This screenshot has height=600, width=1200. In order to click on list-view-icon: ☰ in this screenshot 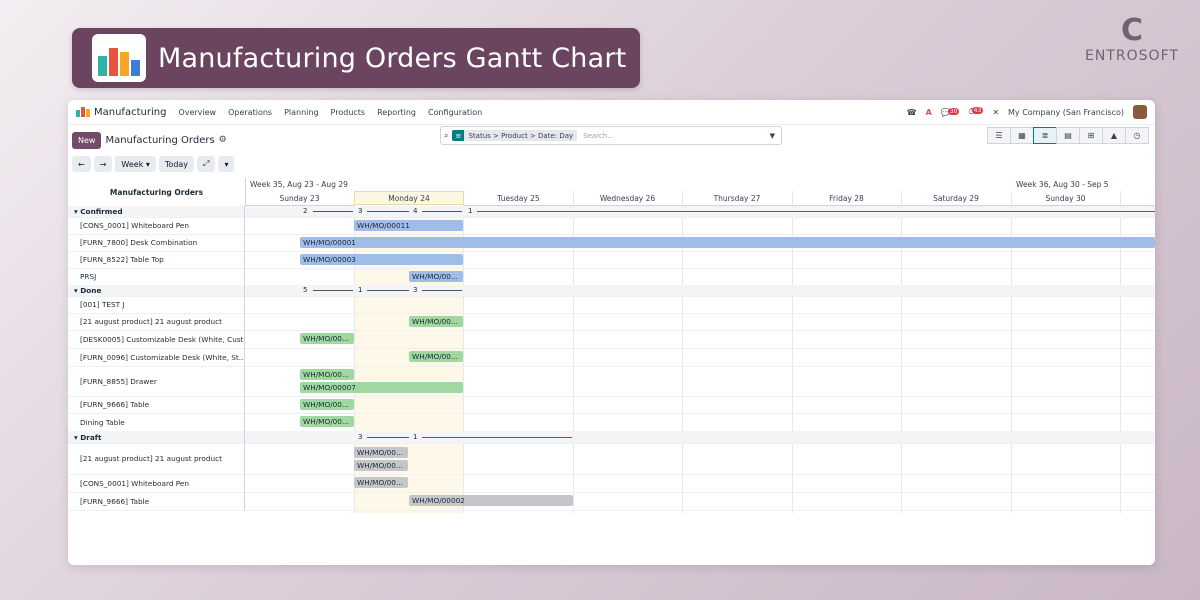, I will do `click(999, 135)`.